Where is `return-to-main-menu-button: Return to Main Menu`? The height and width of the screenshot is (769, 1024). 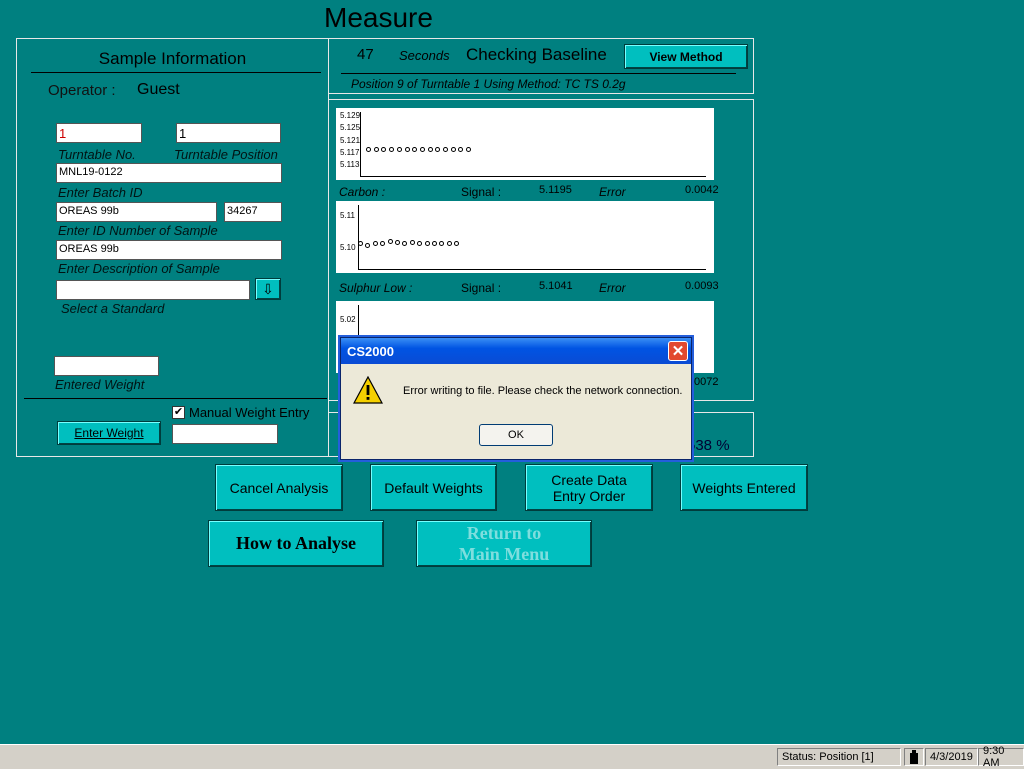 return-to-main-menu-button: Return to Main Menu is located at coordinates (504, 543).